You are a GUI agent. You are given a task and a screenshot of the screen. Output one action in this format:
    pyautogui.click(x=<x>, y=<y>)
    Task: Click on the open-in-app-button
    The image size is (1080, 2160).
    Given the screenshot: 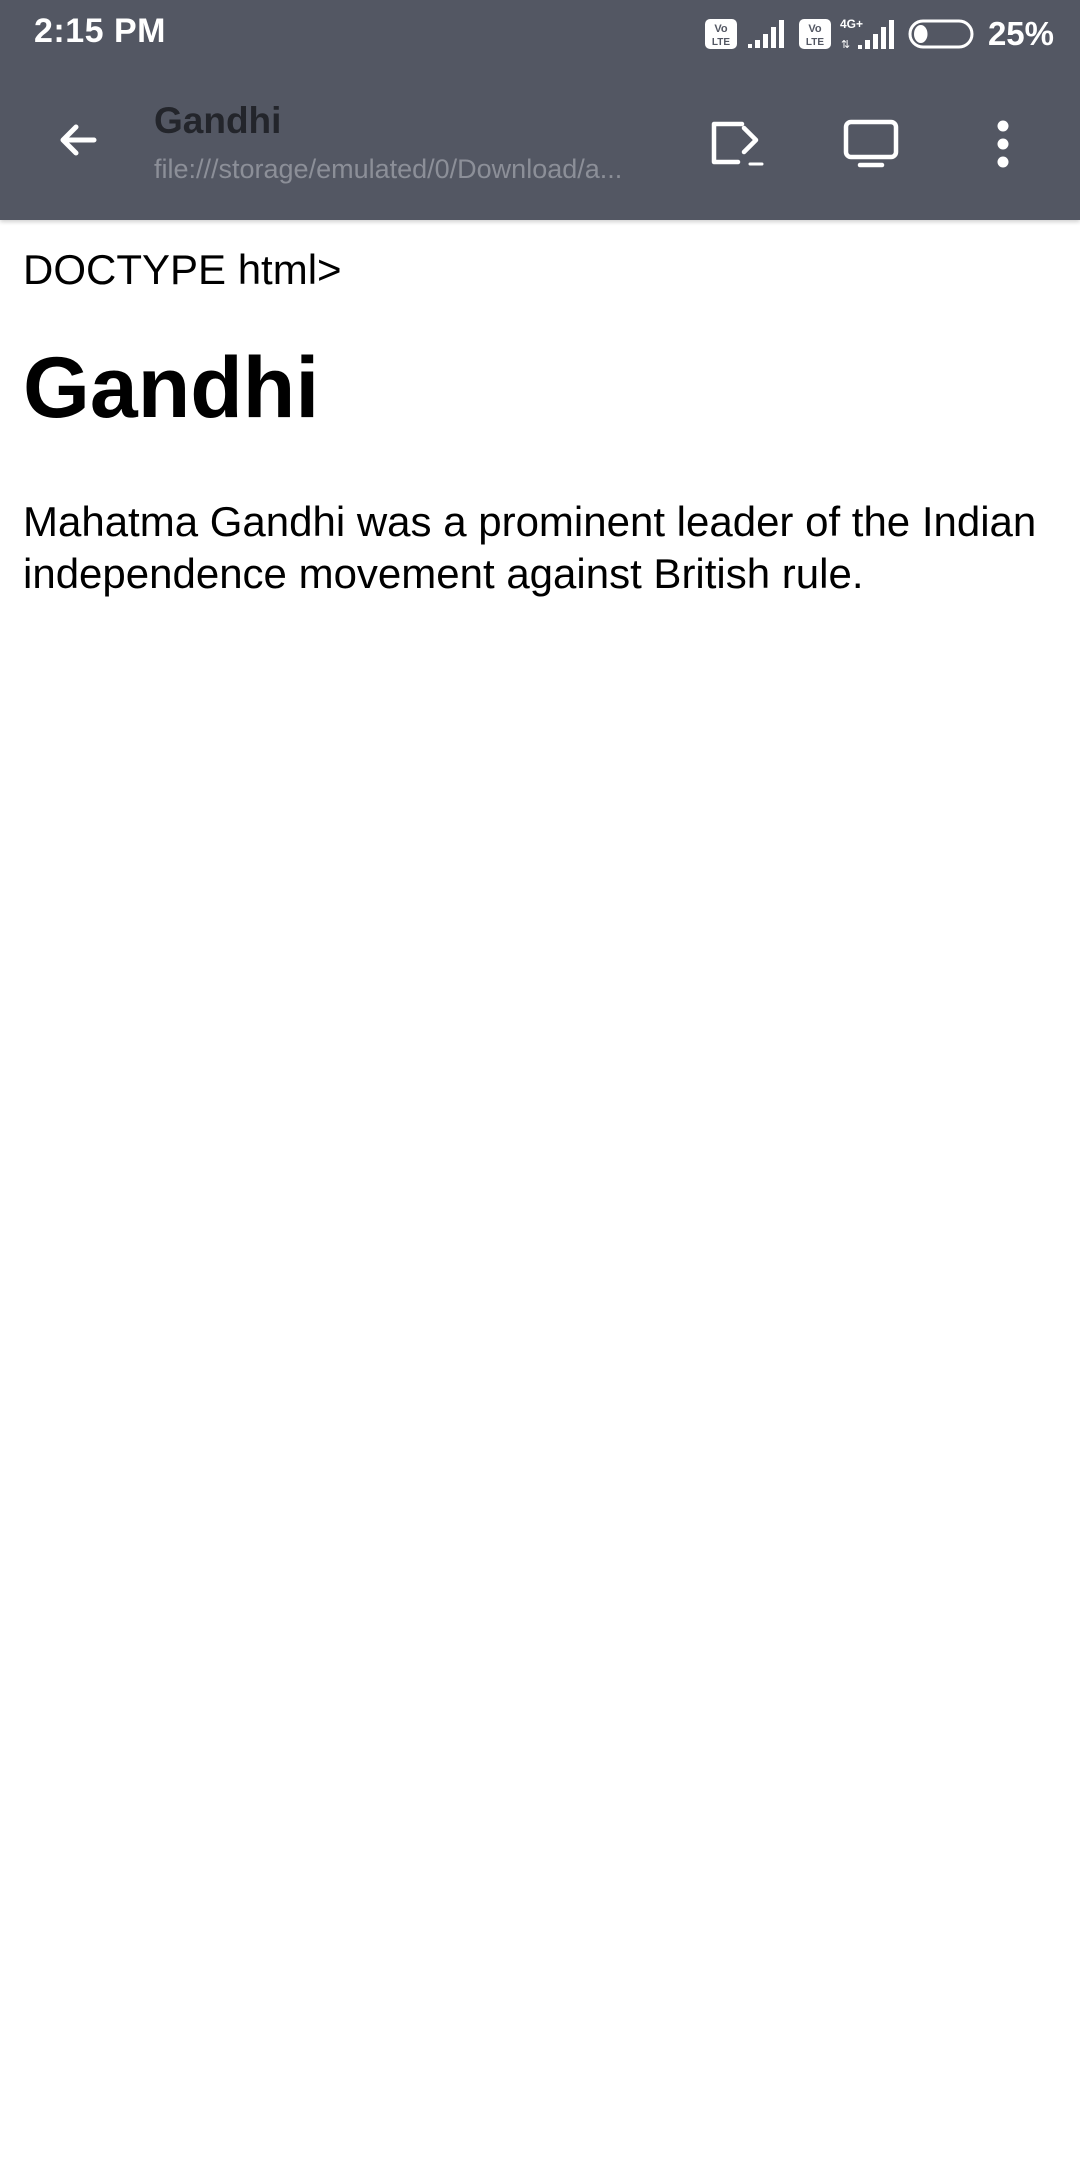 What is the action you would take?
    pyautogui.click(x=739, y=144)
    